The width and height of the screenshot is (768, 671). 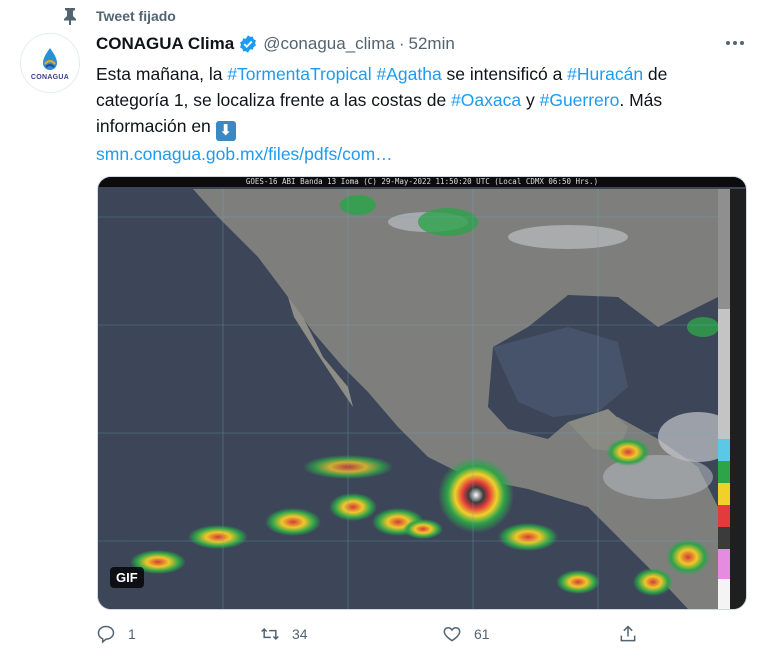 I want to click on heart-icon, so click(x=452, y=634).